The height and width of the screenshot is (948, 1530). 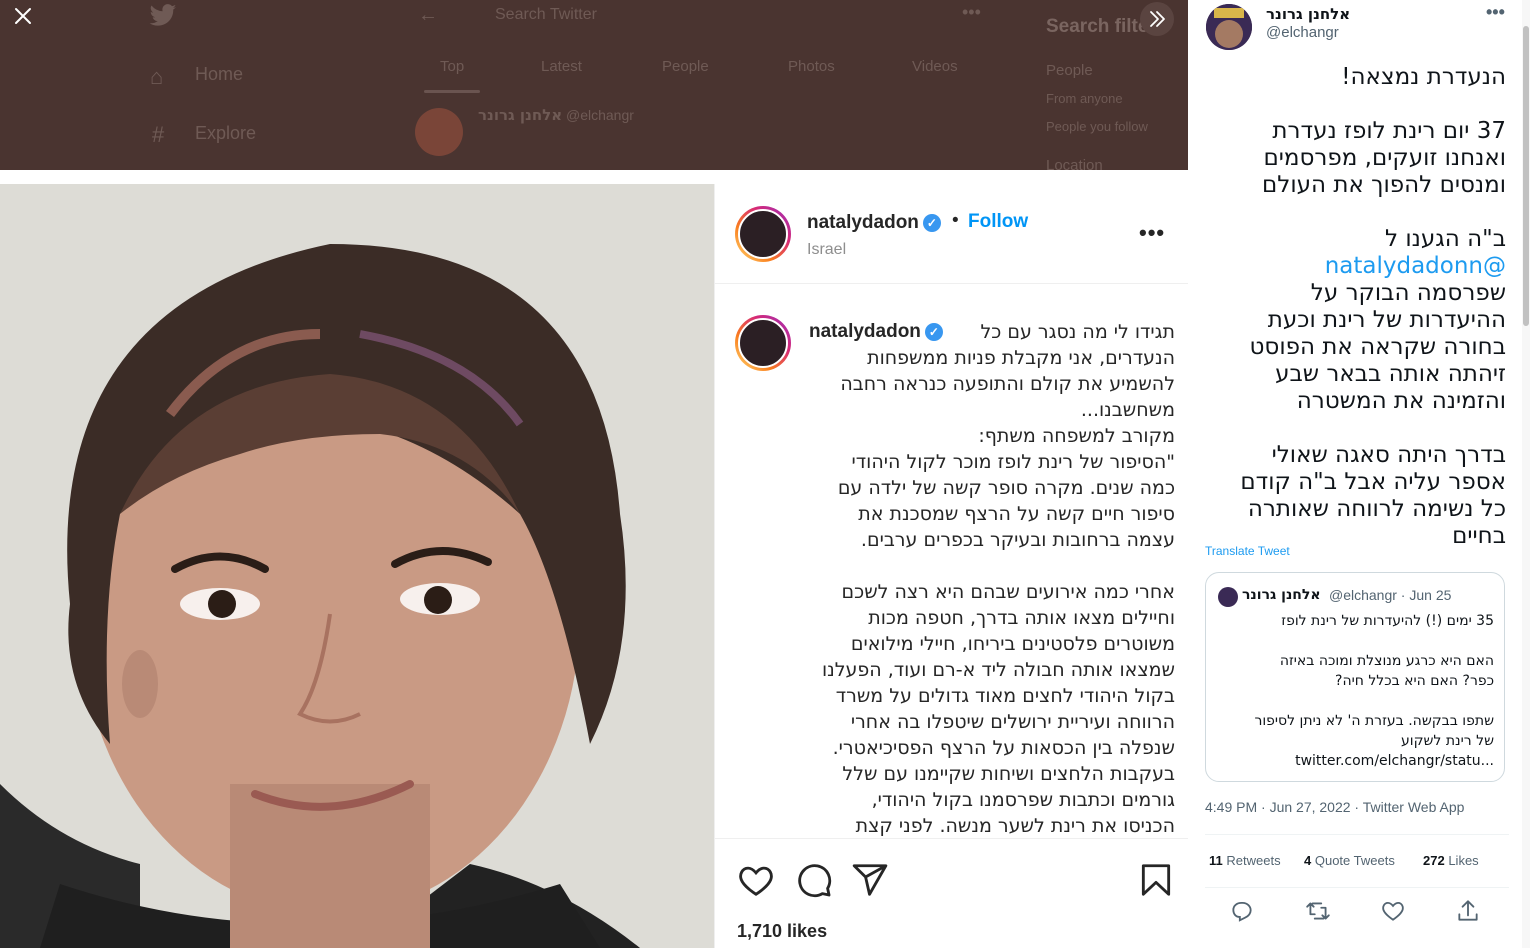 What do you see at coordinates (814, 880) in the screenshot?
I see `comment-icon` at bounding box center [814, 880].